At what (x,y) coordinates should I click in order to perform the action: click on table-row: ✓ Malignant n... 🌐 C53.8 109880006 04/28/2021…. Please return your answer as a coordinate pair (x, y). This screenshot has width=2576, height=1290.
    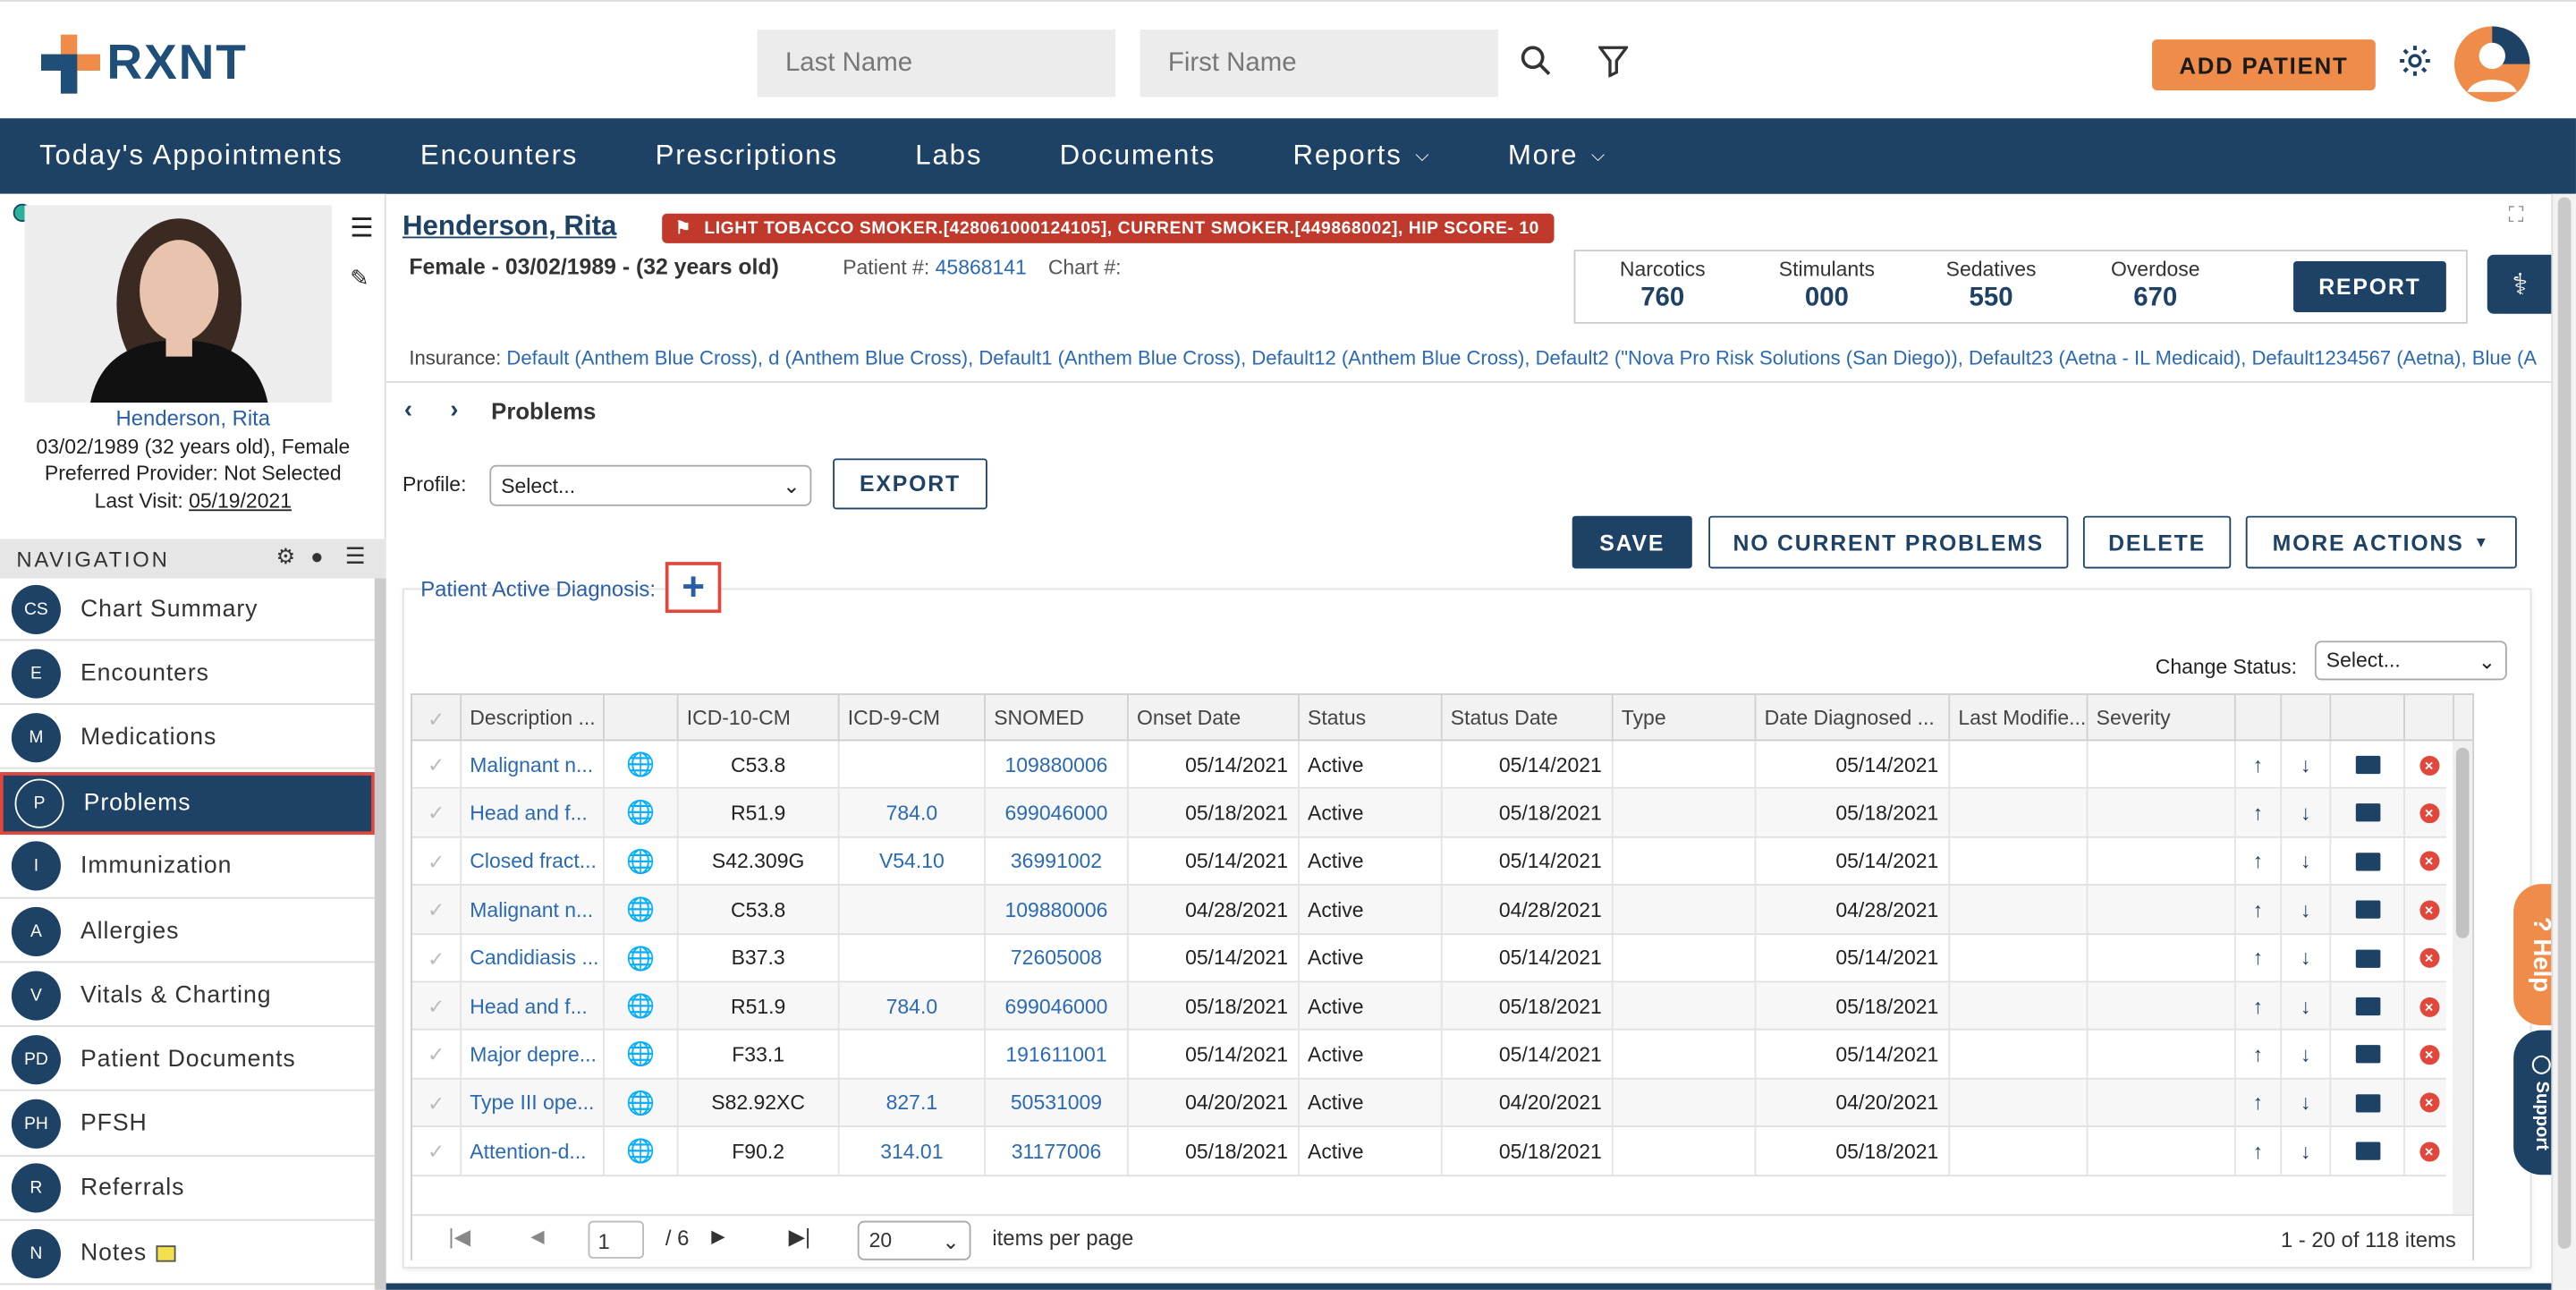
    Looking at the image, I should click on (1433, 910).